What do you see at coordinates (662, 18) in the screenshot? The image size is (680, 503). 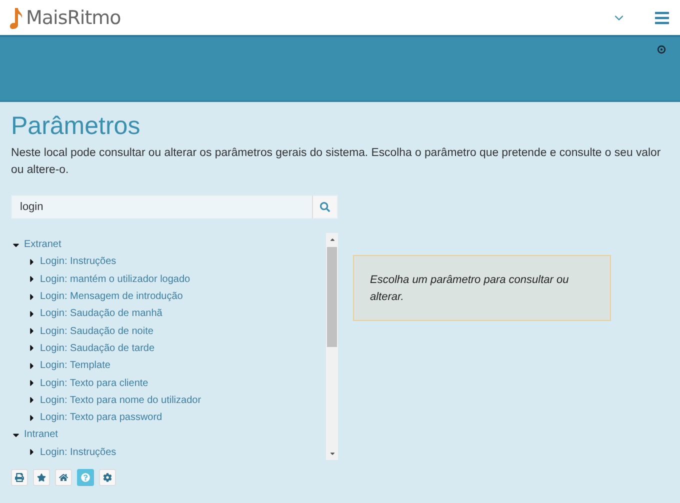 I see `menu-icon` at bounding box center [662, 18].